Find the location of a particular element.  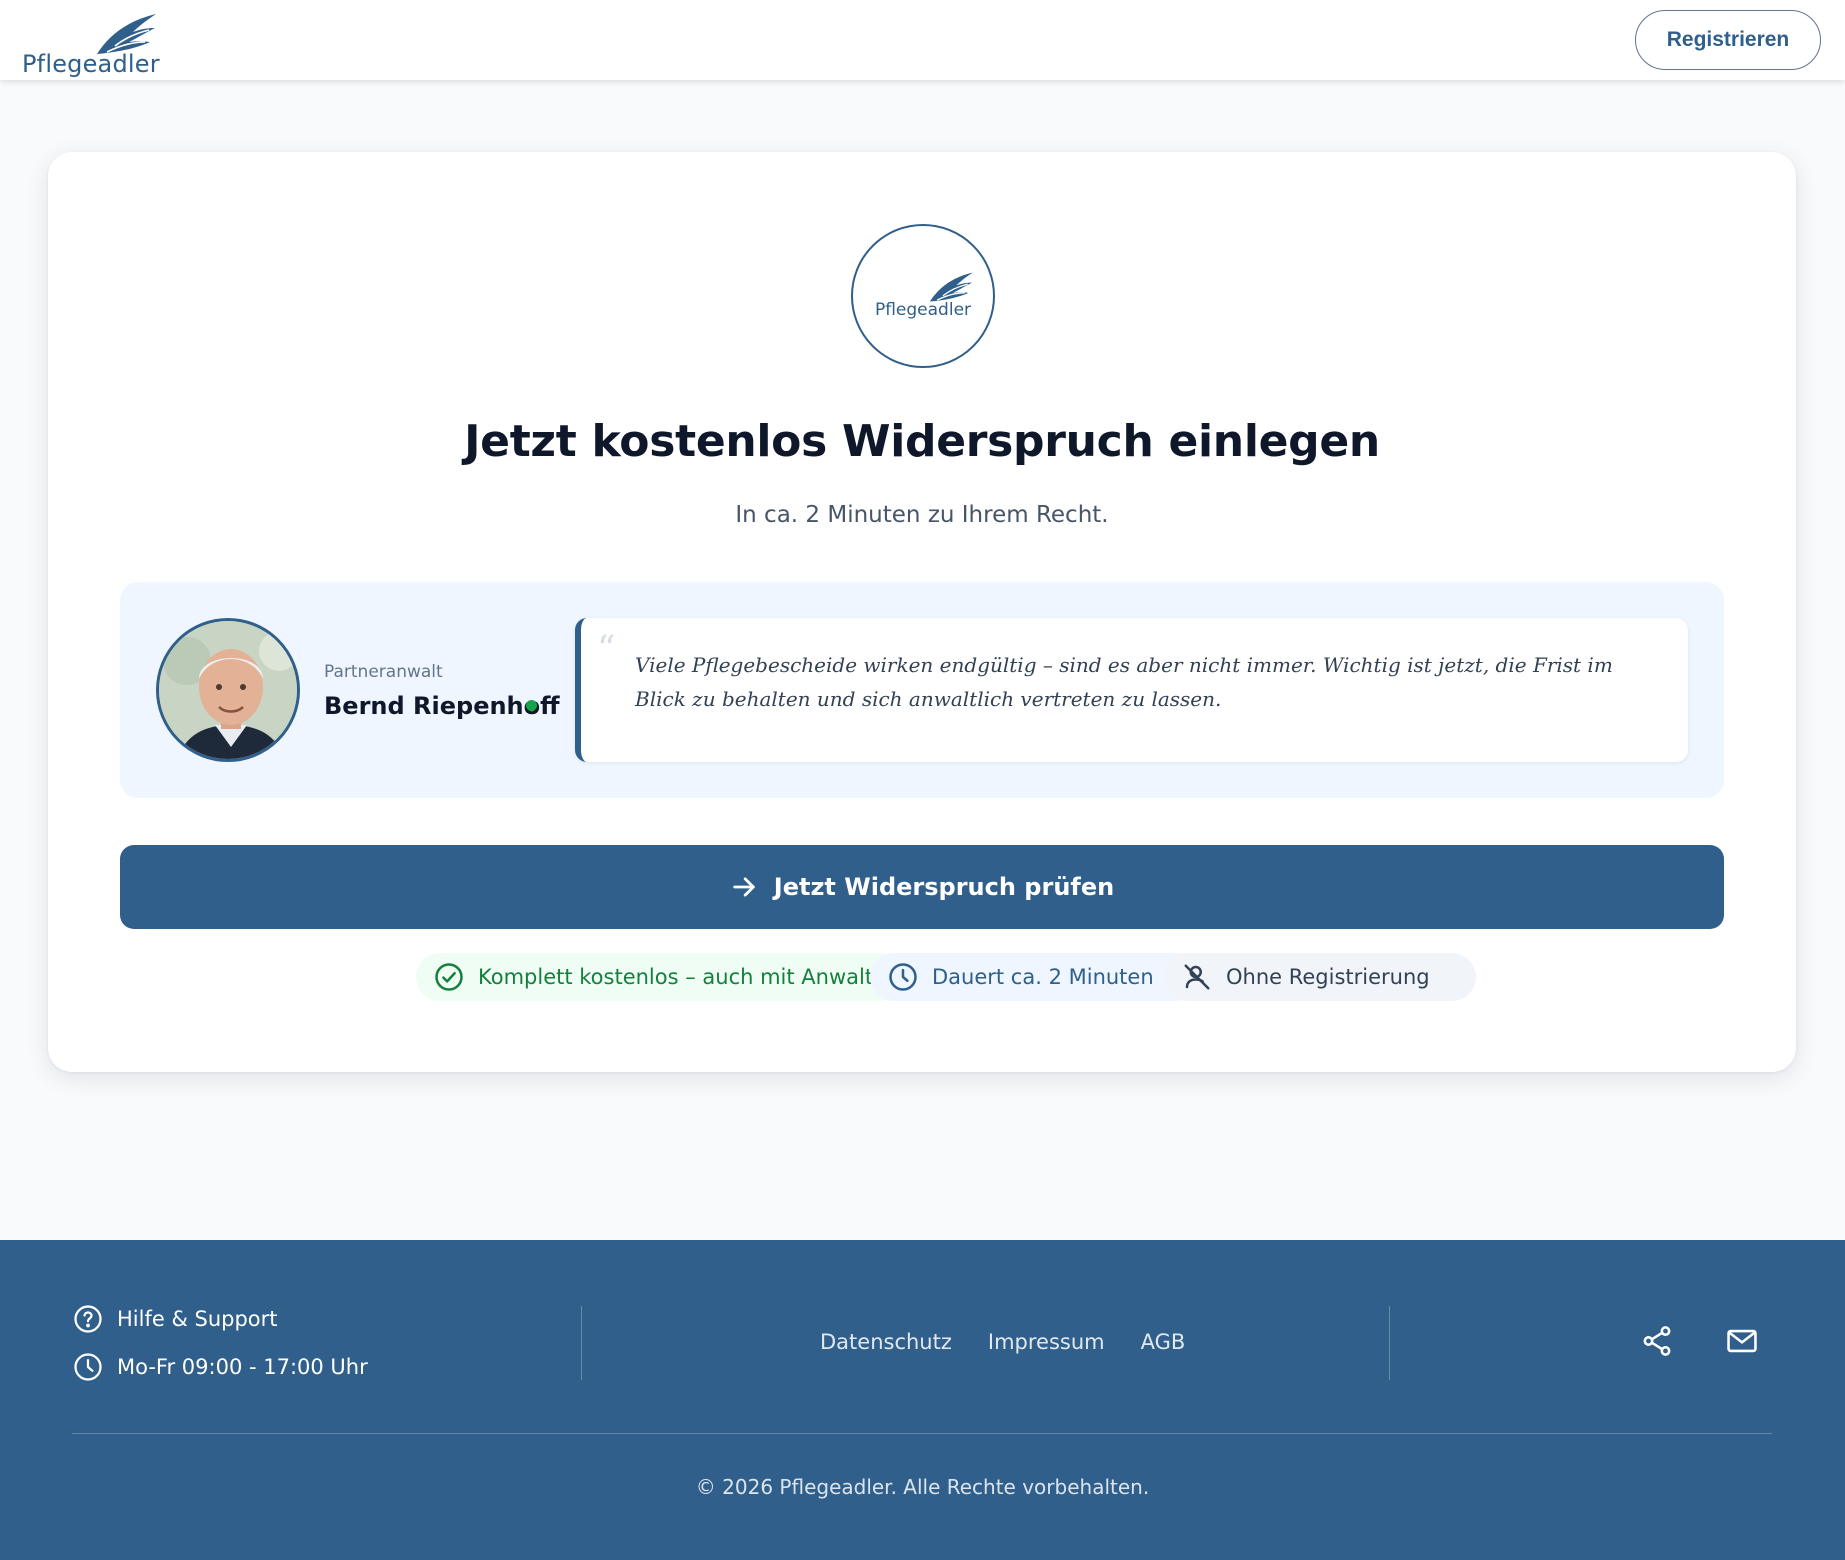

arrow-right-icon is located at coordinates (744, 887).